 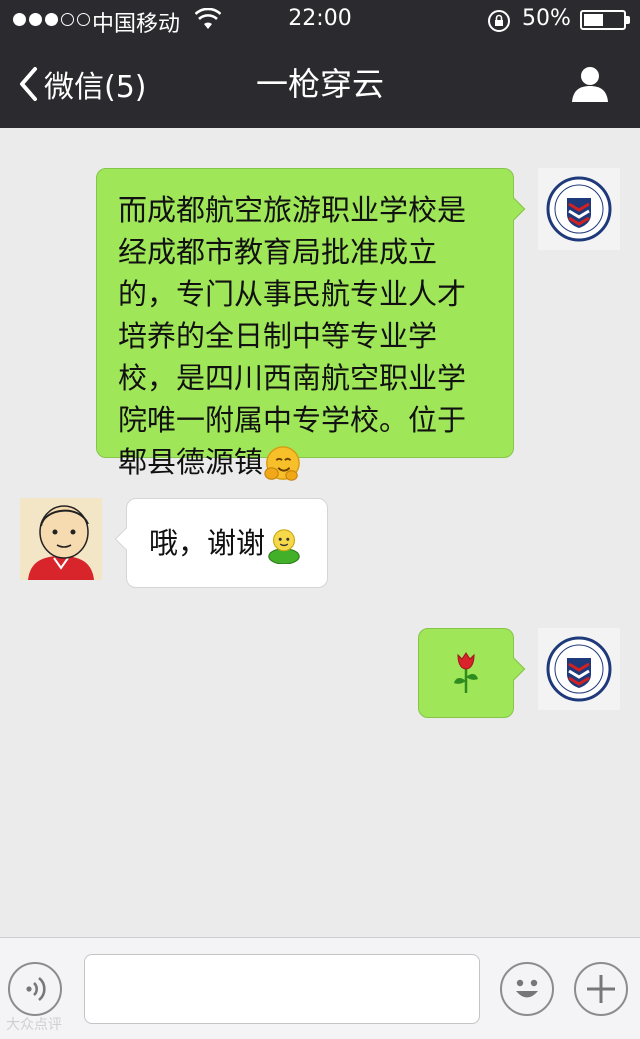 What do you see at coordinates (546, 18) in the screenshot?
I see `battery-percent: 50%` at bounding box center [546, 18].